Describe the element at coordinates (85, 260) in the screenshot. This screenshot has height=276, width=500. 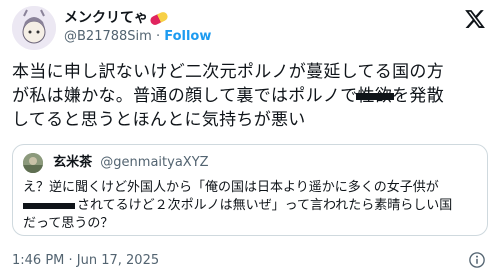
I see `tweet-timestamp: 1:46 PM · Jun 17, 2025` at that location.